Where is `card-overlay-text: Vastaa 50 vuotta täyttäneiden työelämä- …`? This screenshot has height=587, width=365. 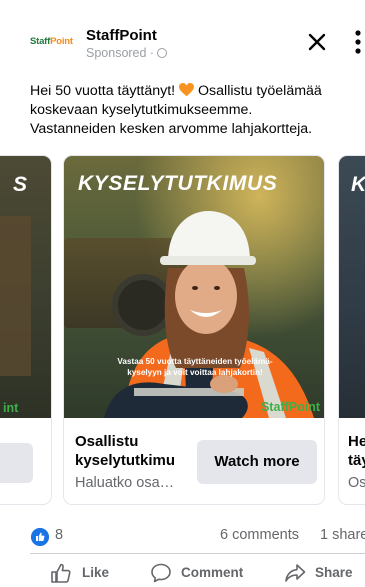
card-overlay-text: Vastaa 50 vuotta täyttäneiden työelämä- … is located at coordinates (195, 367).